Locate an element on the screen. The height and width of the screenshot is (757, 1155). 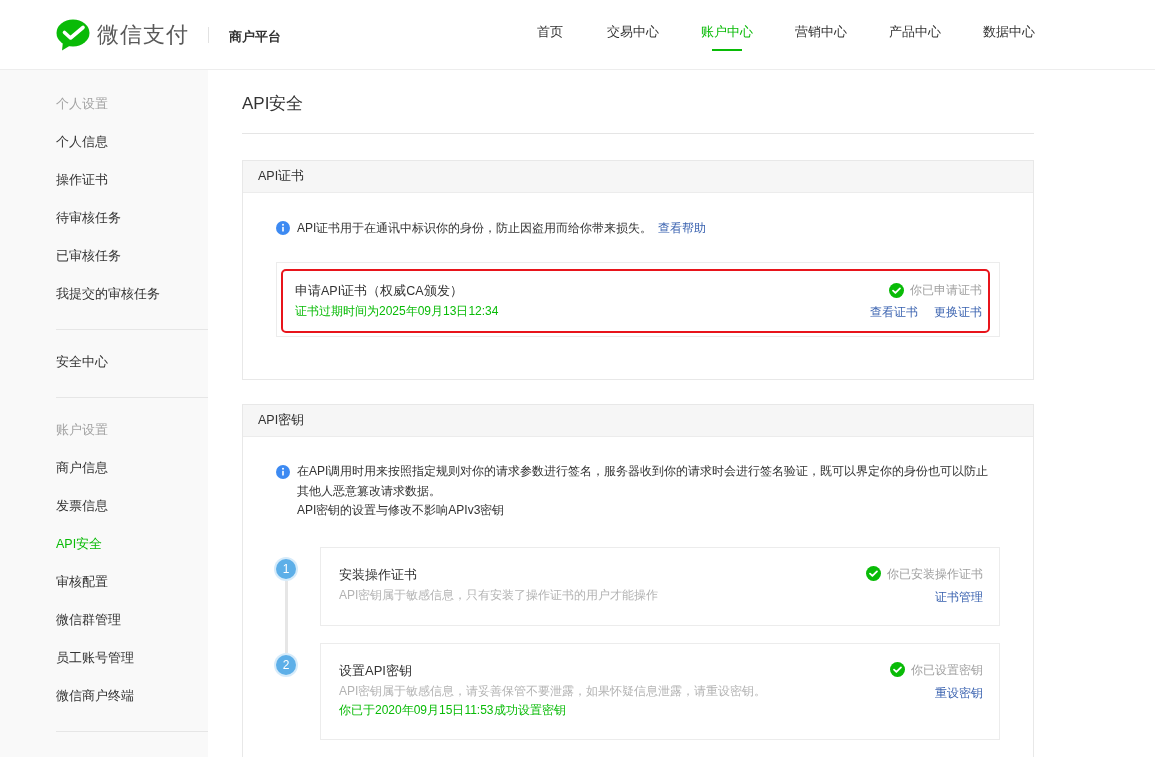
certificate-status: 你已申请证书 is located at coordinates (946, 290).